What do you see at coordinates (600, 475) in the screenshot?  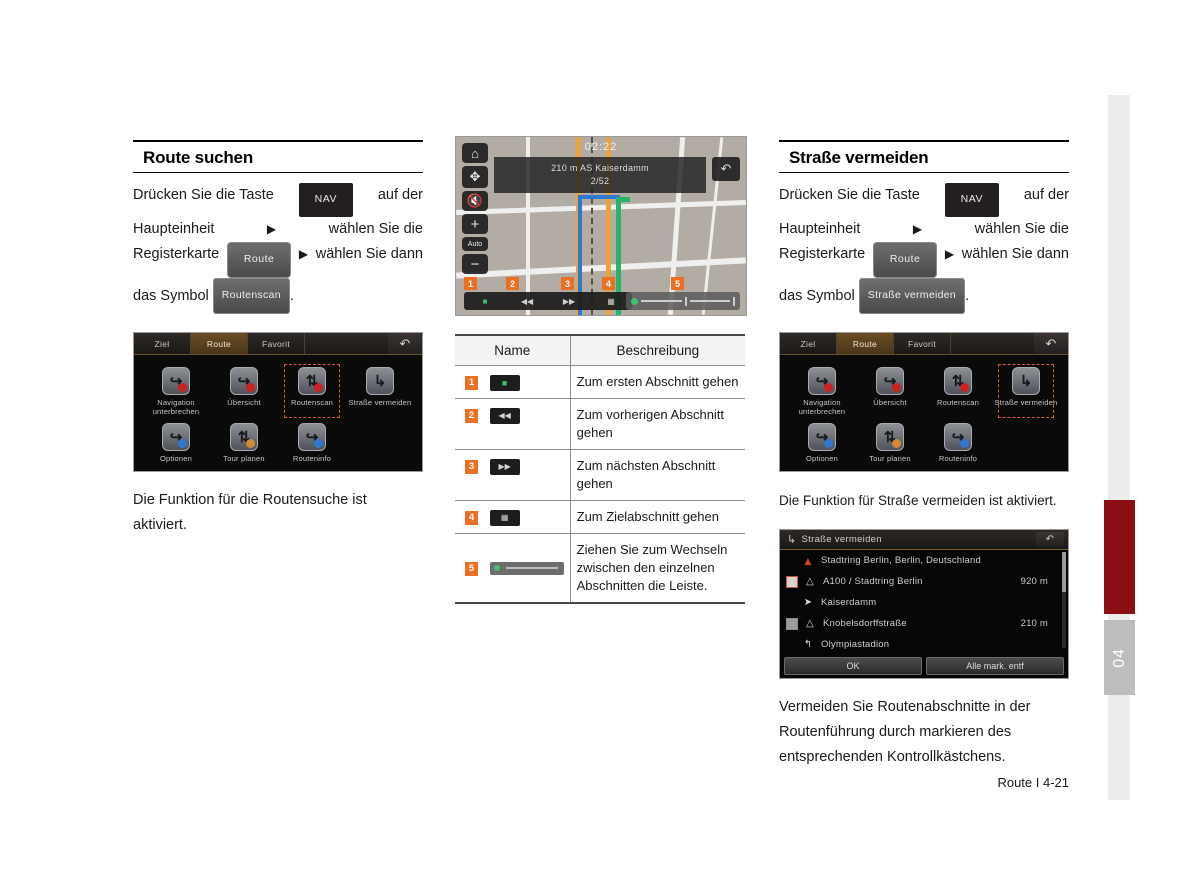 I see `table-row: 3 ▶▶ Zum nächsten Abschnitt gehen` at bounding box center [600, 475].